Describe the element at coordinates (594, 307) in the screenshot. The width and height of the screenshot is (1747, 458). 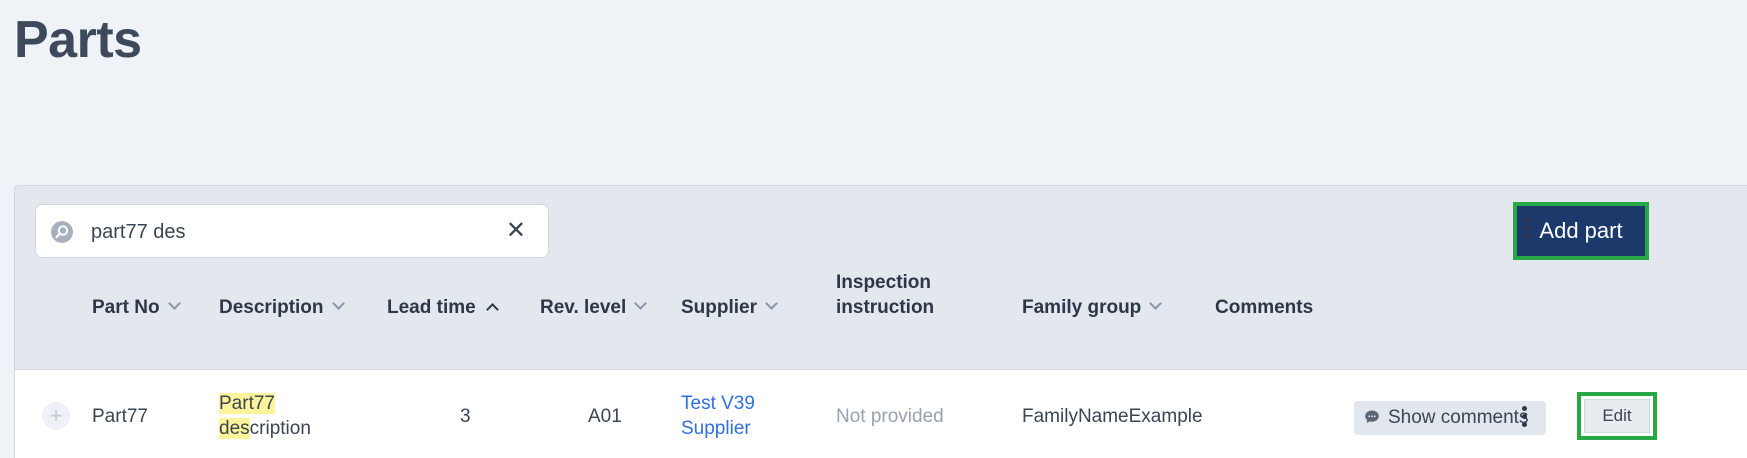
I see `column-header-rev-level: Rev. level` at that location.